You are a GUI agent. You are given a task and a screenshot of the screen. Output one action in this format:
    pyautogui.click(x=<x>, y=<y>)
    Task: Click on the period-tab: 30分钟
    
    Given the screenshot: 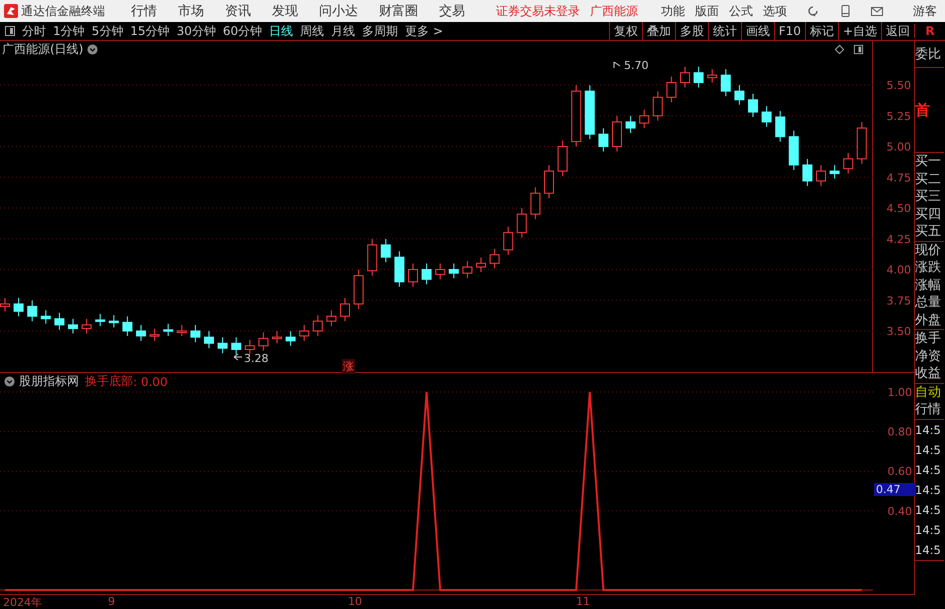 What is the action you would take?
    pyautogui.click(x=196, y=31)
    